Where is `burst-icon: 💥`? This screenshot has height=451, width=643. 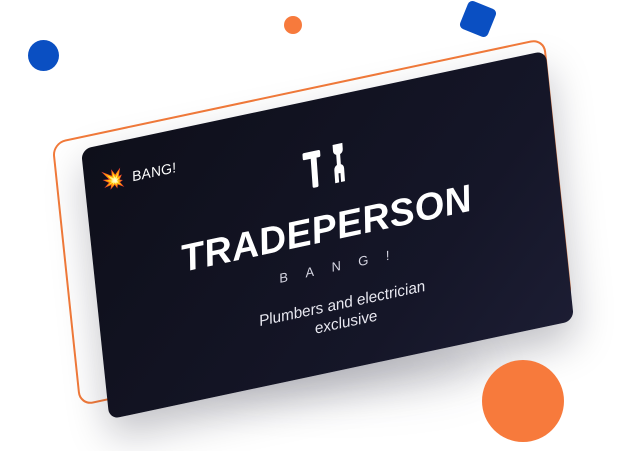 burst-icon: 💥 is located at coordinates (113, 180).